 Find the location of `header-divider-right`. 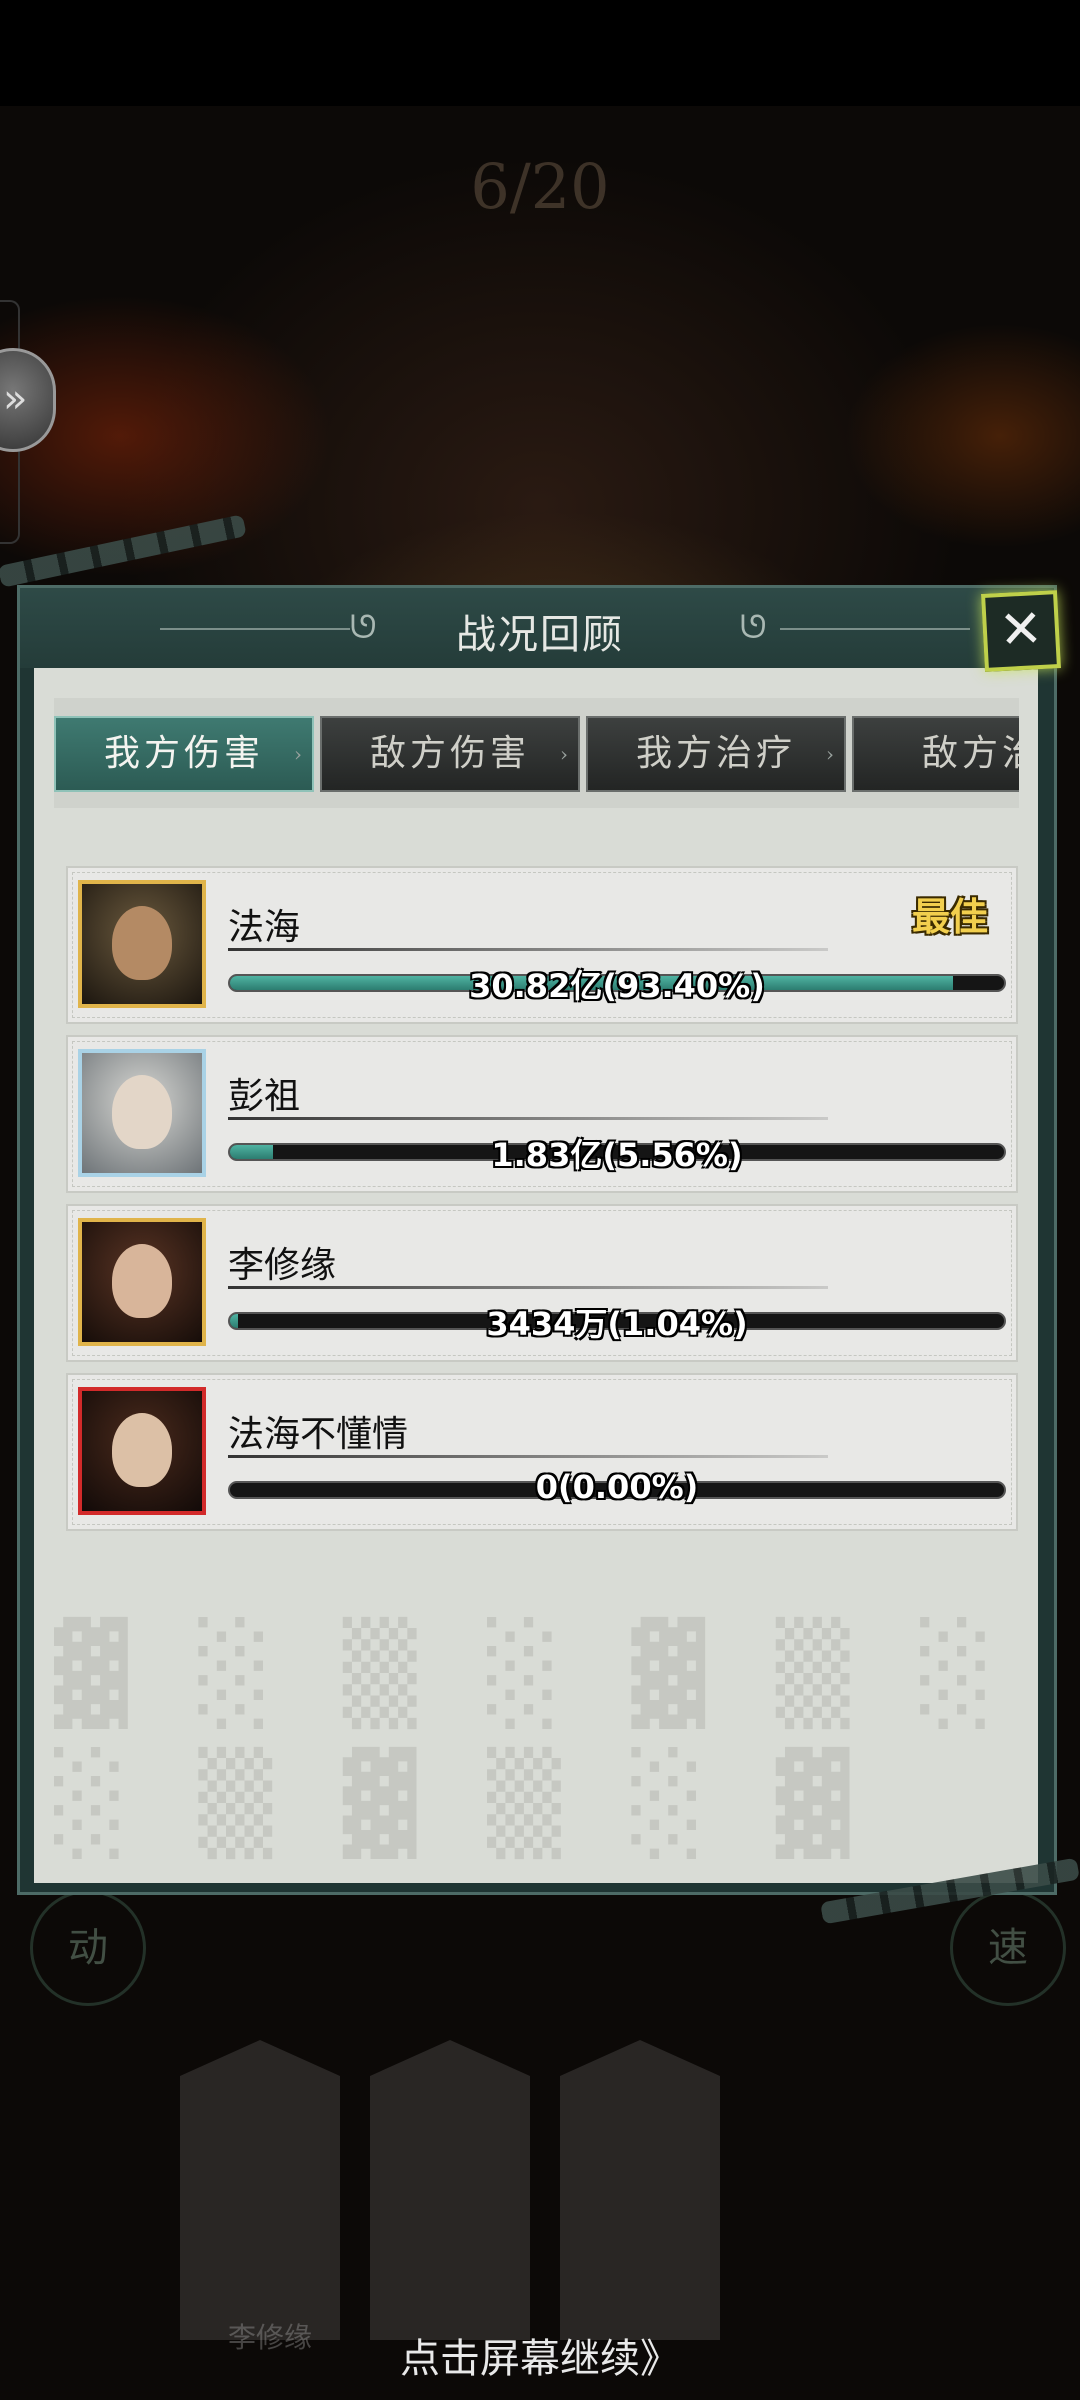

header-divider-right is located at coordinates (875, 629).